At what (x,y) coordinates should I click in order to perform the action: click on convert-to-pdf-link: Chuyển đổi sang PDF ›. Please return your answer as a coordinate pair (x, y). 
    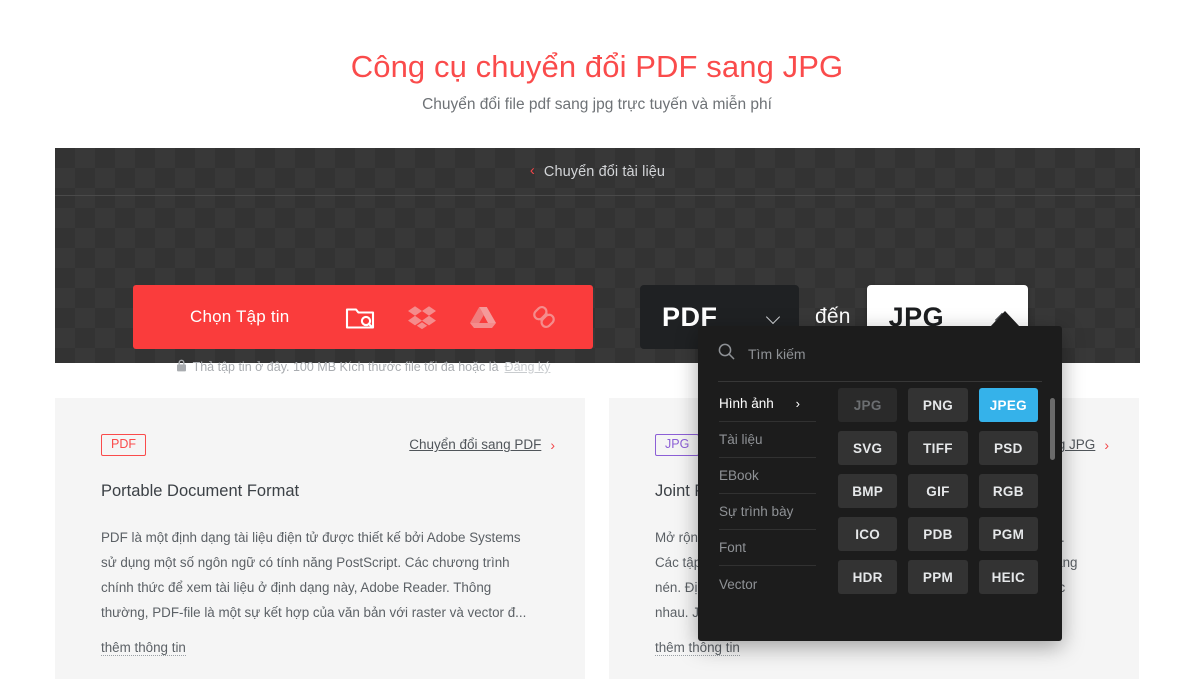
    Looking at the image, I should click on (482, 445).